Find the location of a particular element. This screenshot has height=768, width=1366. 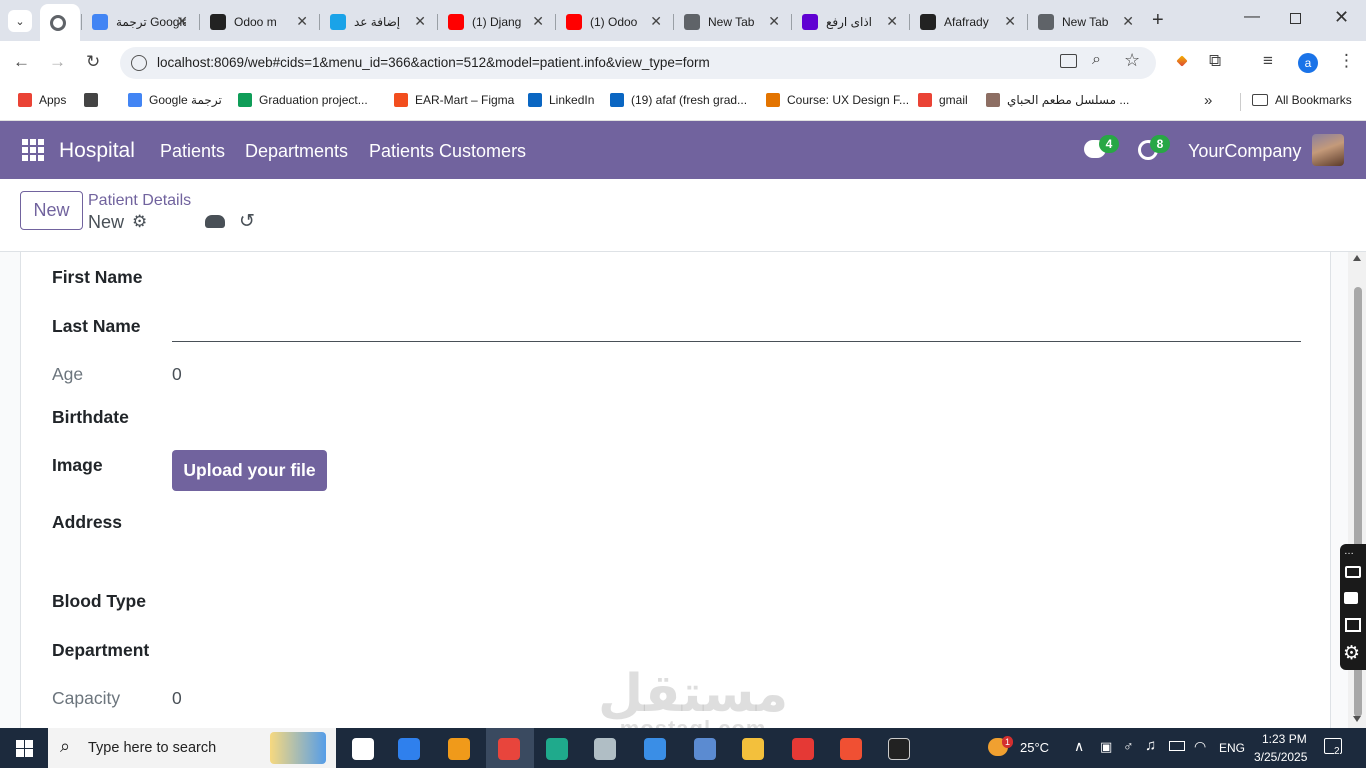

wifi-icon: ◠ is located at coordinates (1200, 746).